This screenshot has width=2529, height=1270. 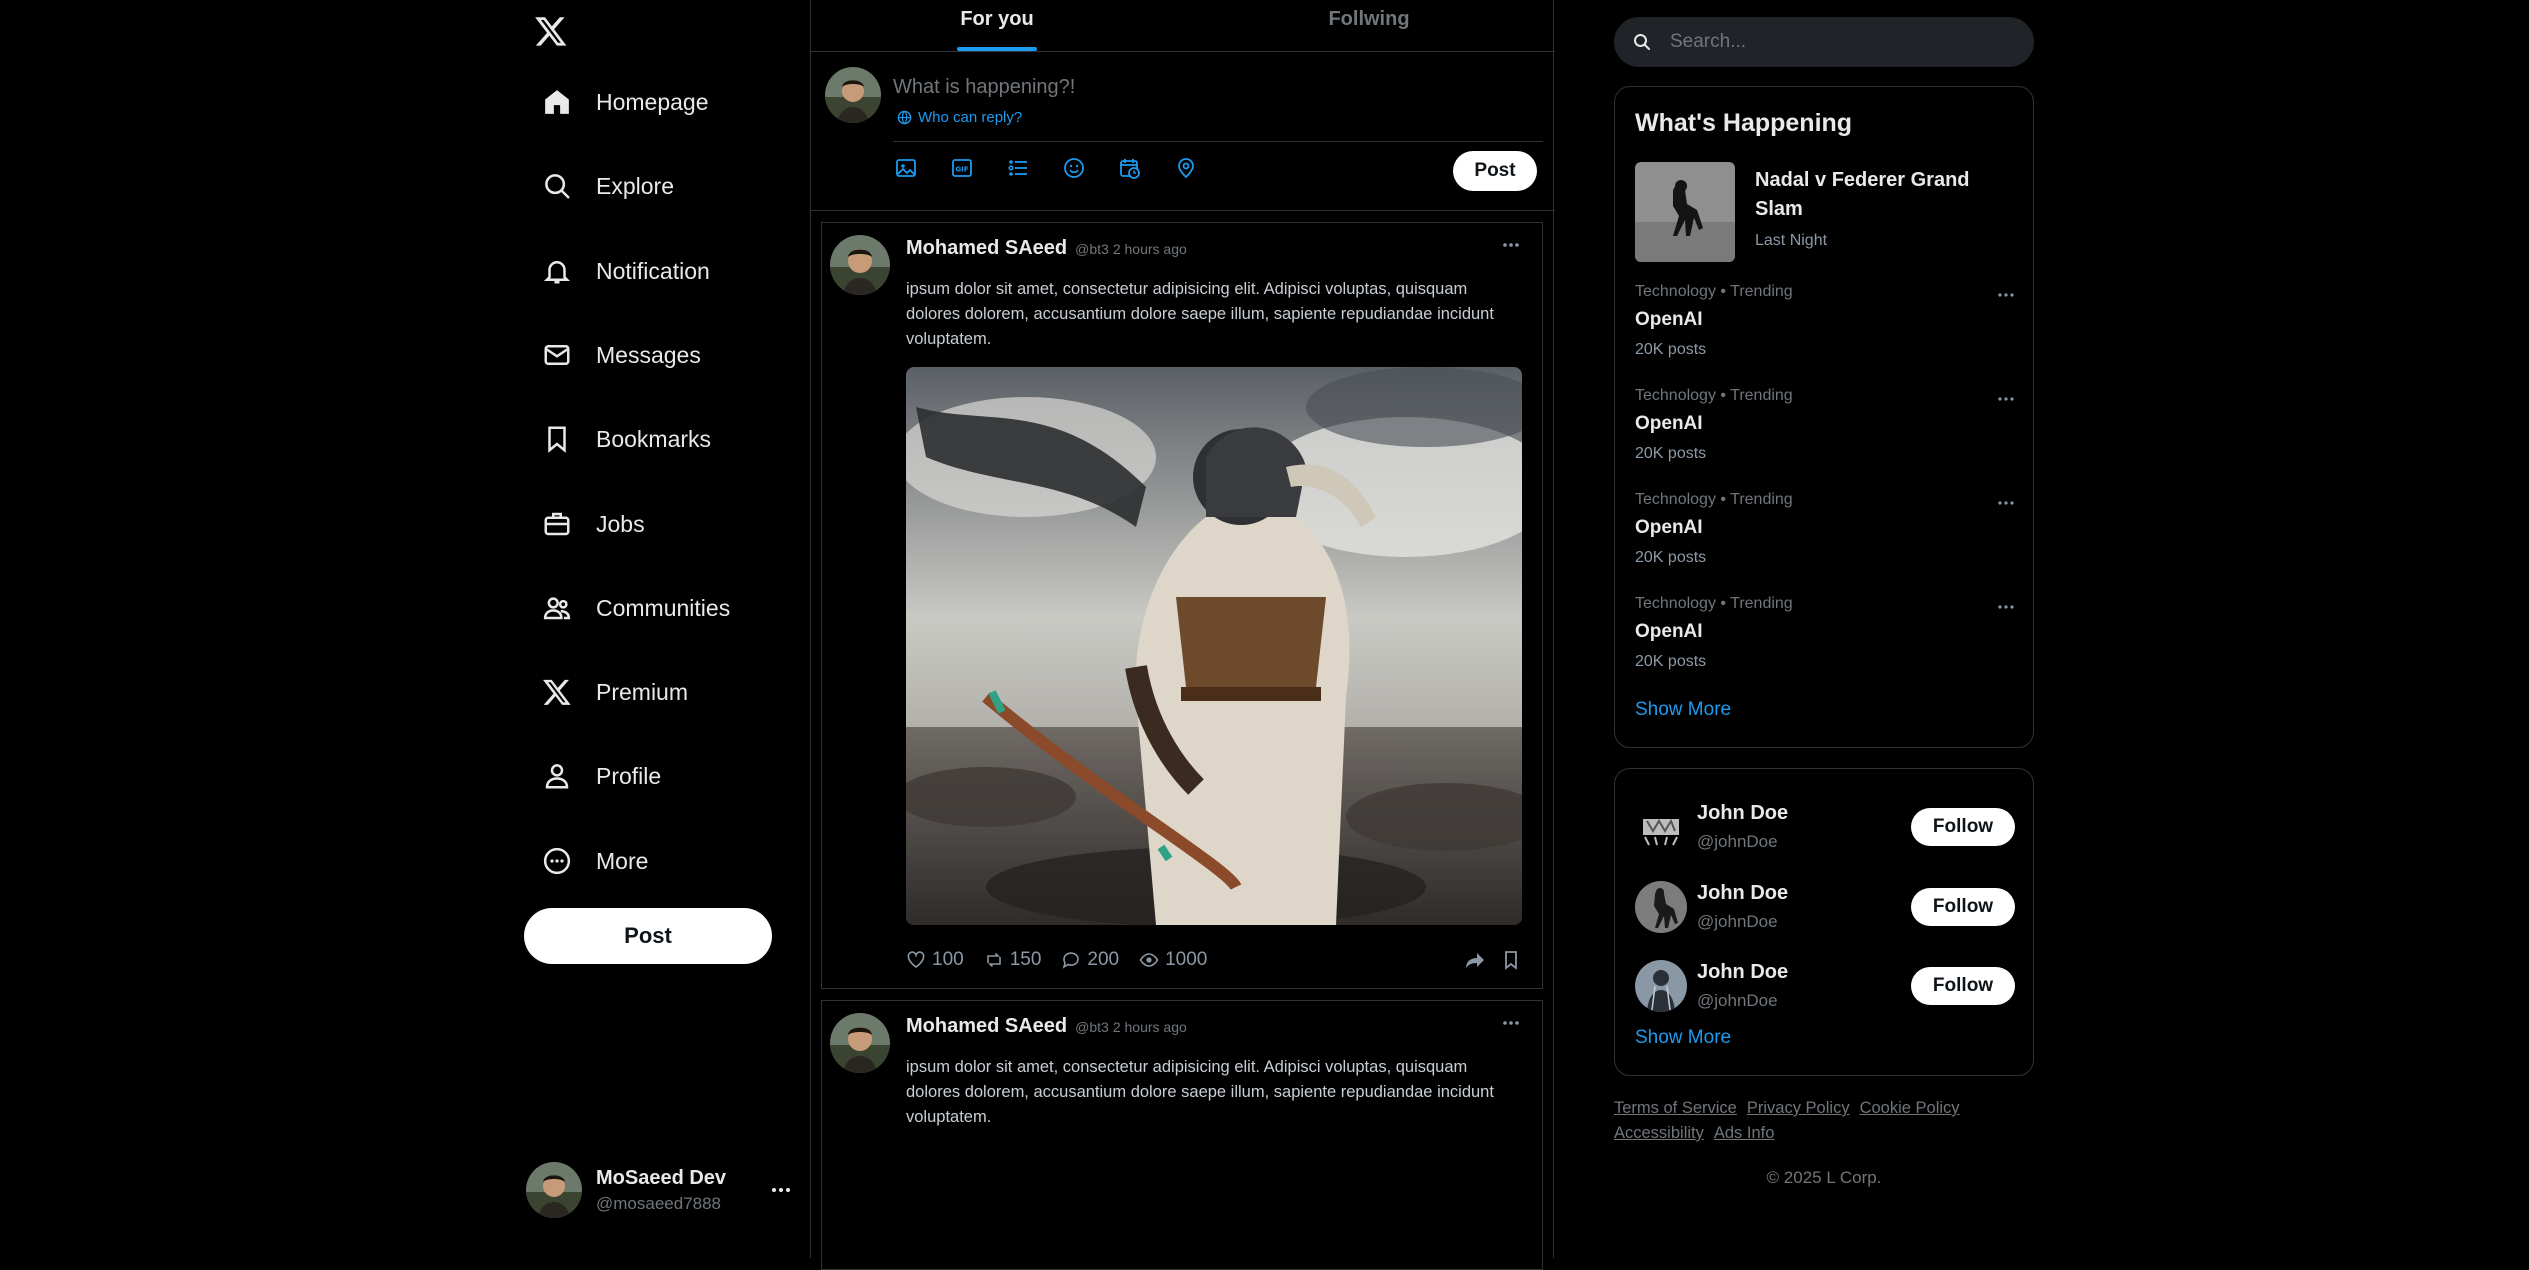 What do you see at coordinates (593, 524) in the screenshot?
I see `nav-item-jobs: Jobs` at bounding box center [593, 524].